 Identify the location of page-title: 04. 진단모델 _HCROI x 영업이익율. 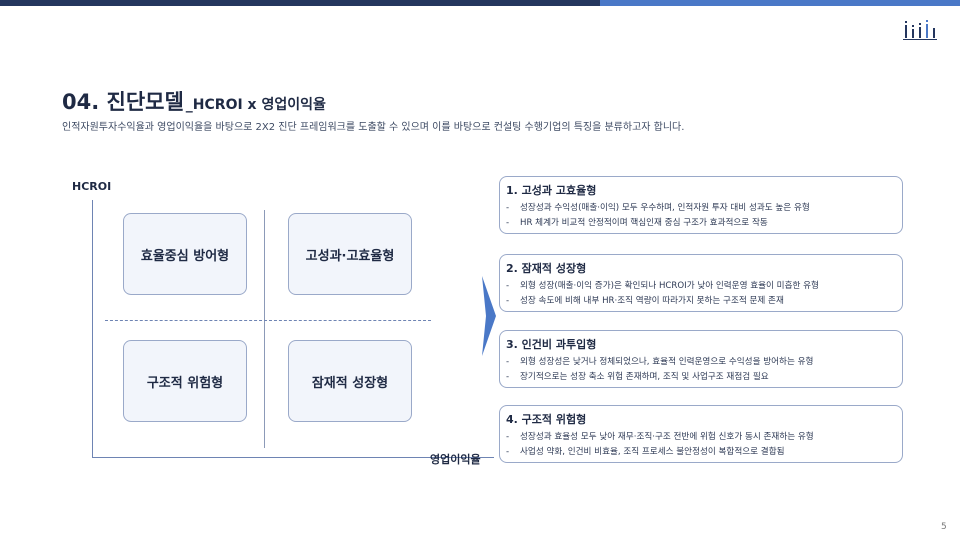
(194, 101).